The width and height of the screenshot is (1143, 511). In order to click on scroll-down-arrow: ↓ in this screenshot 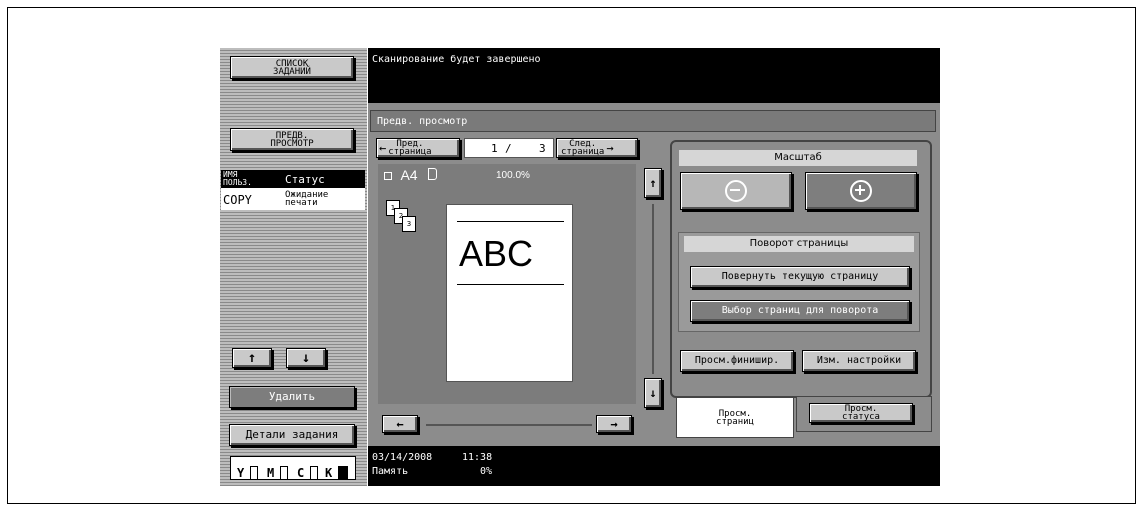, I will do `click(653, 393)`.